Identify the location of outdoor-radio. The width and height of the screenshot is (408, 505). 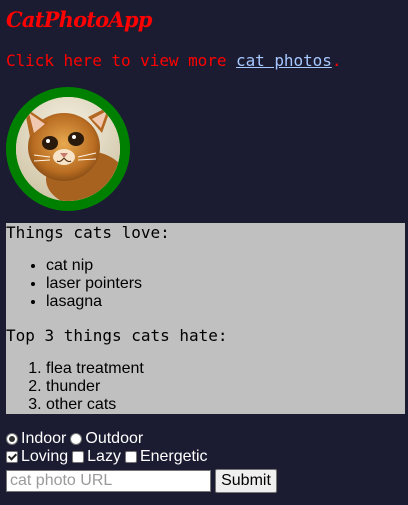
(76, 439).